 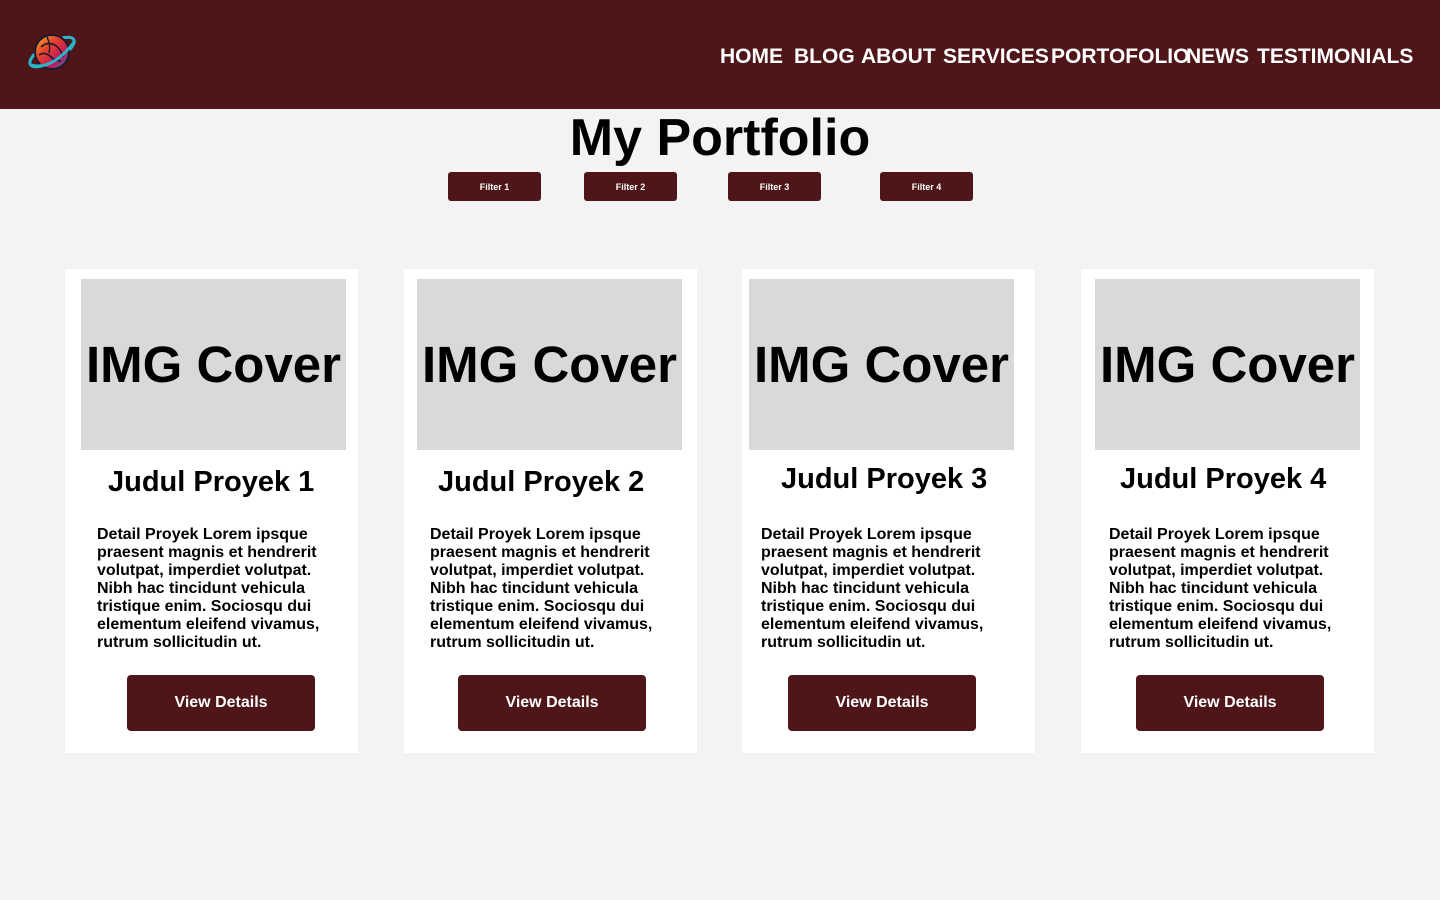 I want to click on nav-news: NEWS, so click(x=1217, y=57).